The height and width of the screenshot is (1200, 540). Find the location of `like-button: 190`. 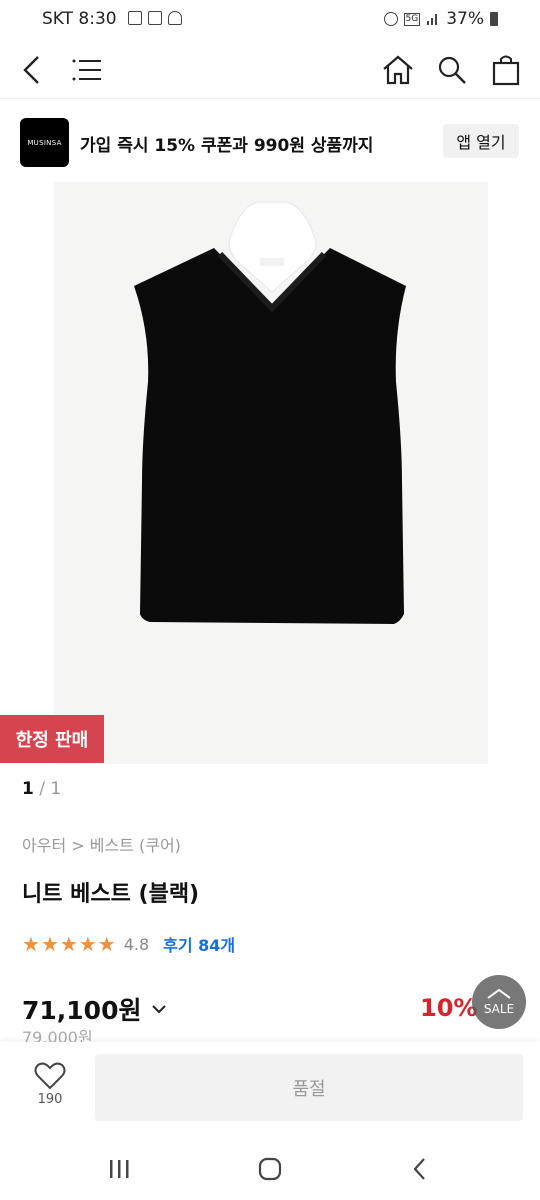

like-button: 190 is located at coordinates (50, 1084).